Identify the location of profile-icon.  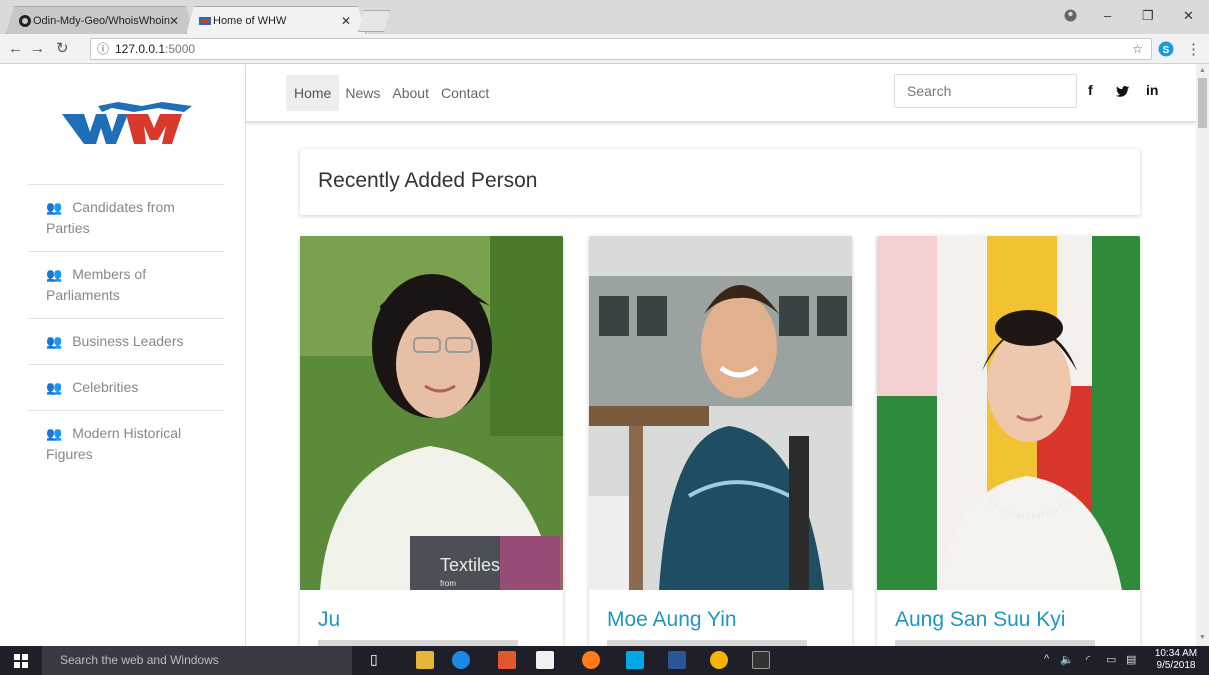
(1070, 15).